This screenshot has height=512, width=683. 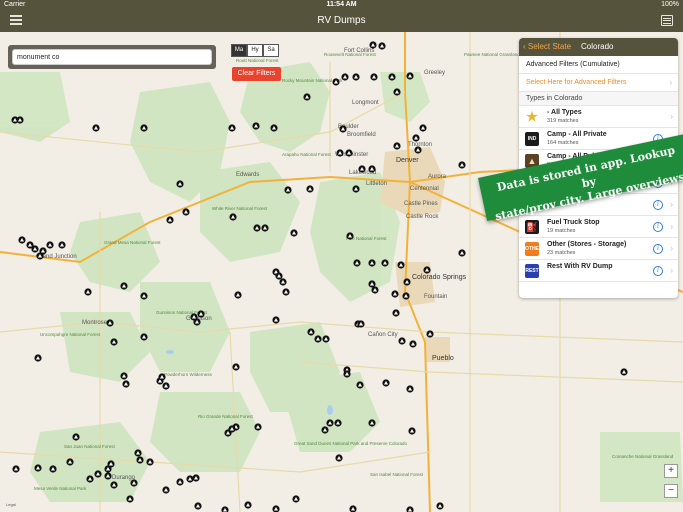 I want to click on map-label-canon-city: Cañon City, so click(x=383, y=335).